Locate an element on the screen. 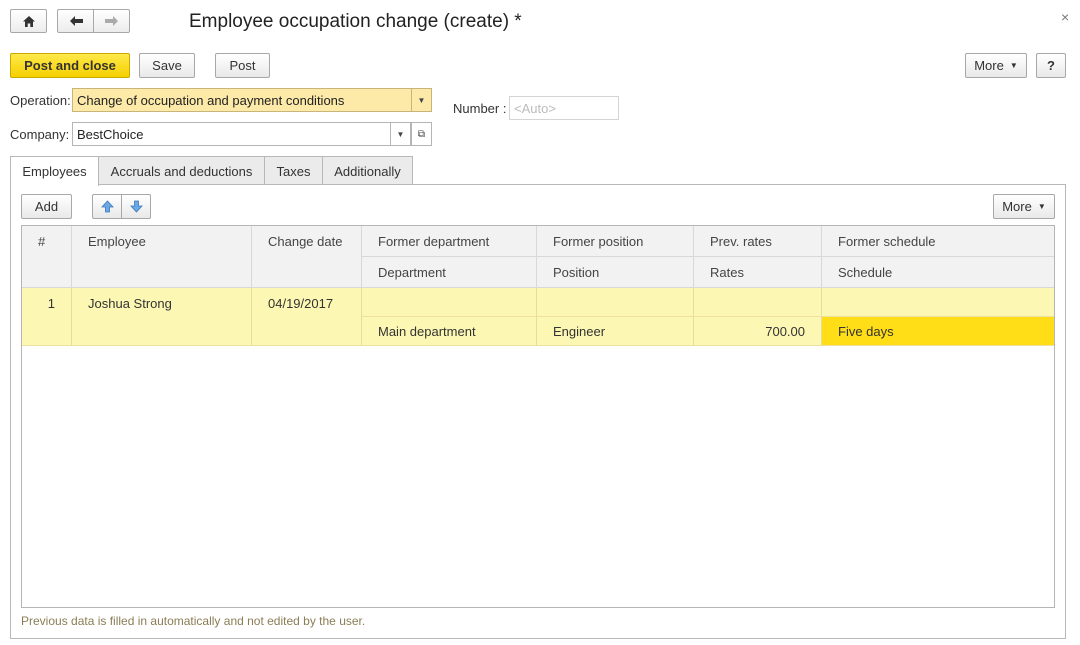  header-prev-rates: Prev. rates is located at coordinates (758, 241).